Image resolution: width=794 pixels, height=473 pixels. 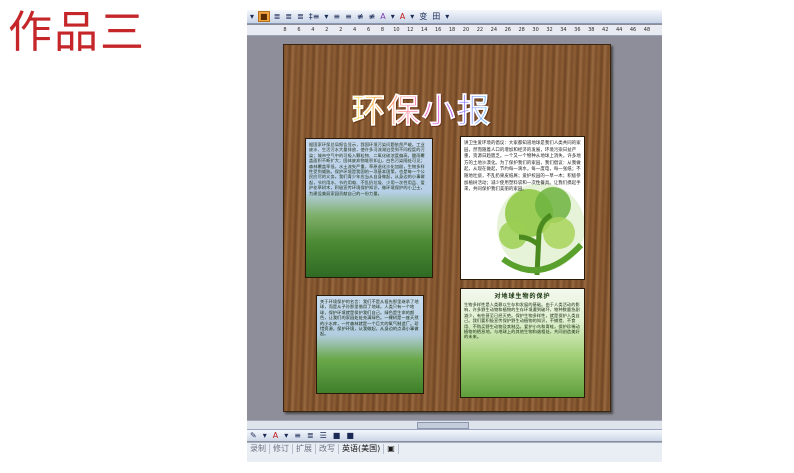 I want to click on ruler-tick: 30, so click(x=535, y=30).